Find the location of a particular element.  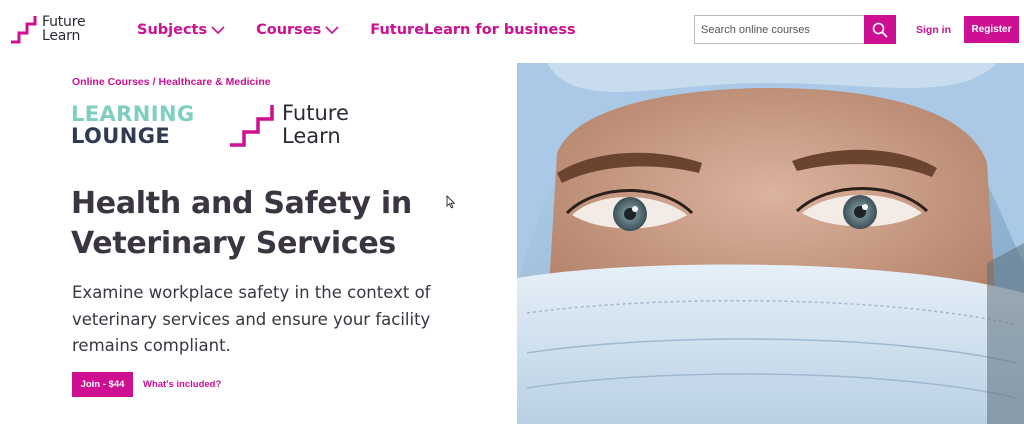

futurelearn-partner-logo: Future Learn is located at coordinates (299, 125).